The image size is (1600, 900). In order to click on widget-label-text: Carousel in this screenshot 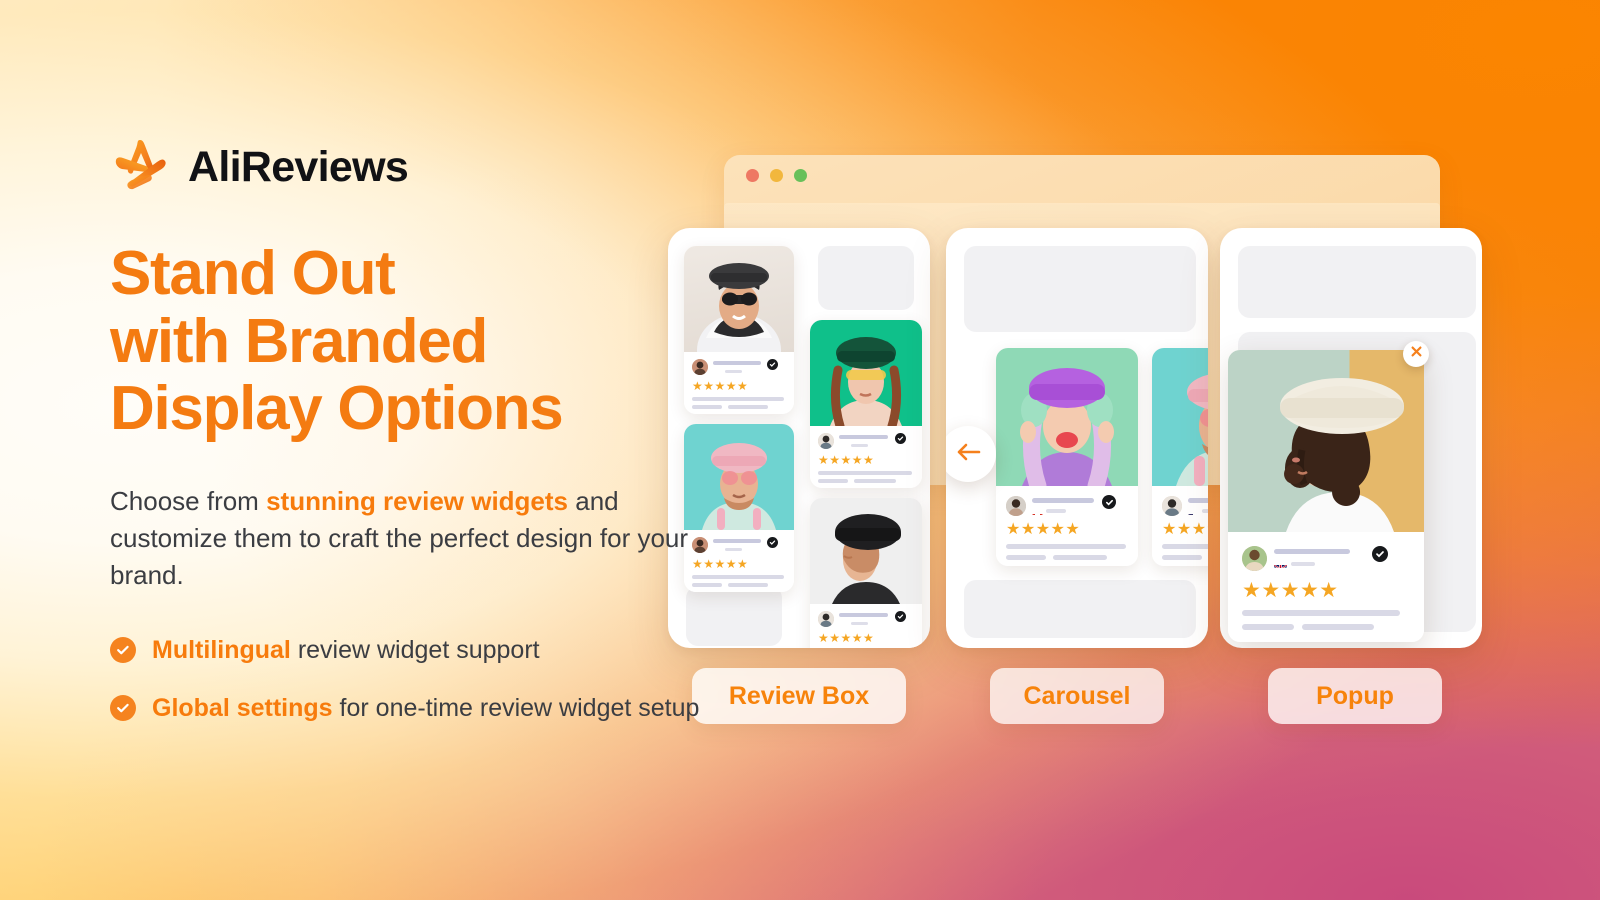, I will do `click(1077, 695)`.